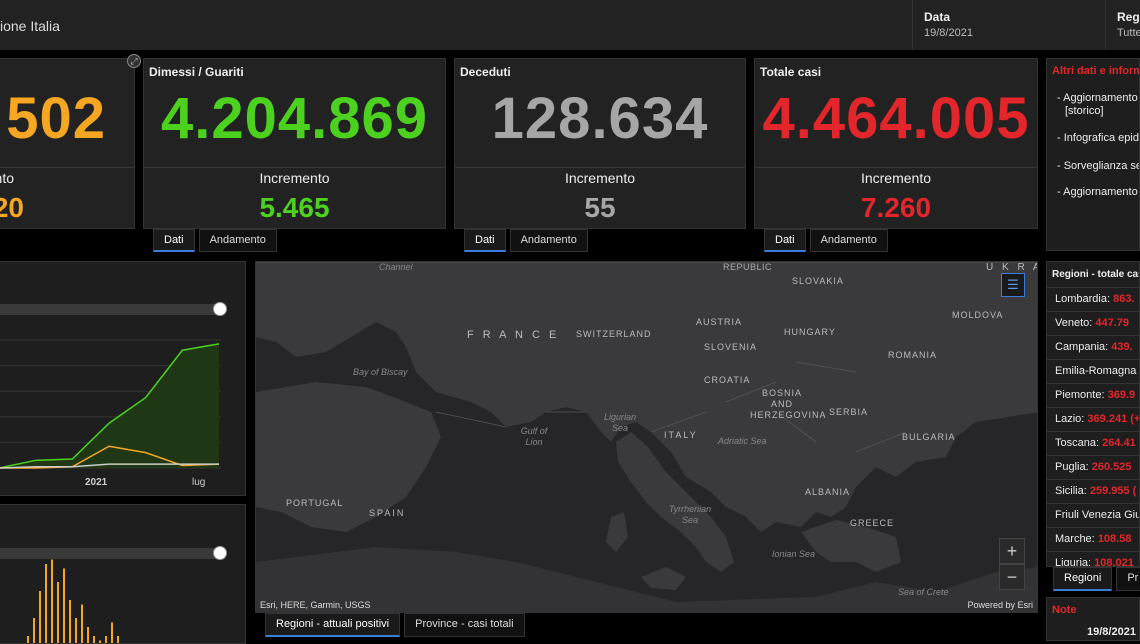 The image size is (1140, 644). What do you see at coordinates (513, 335) in the screenshot?
I see `map-label-france: F R A N C E` at bounding box center [513, 335].